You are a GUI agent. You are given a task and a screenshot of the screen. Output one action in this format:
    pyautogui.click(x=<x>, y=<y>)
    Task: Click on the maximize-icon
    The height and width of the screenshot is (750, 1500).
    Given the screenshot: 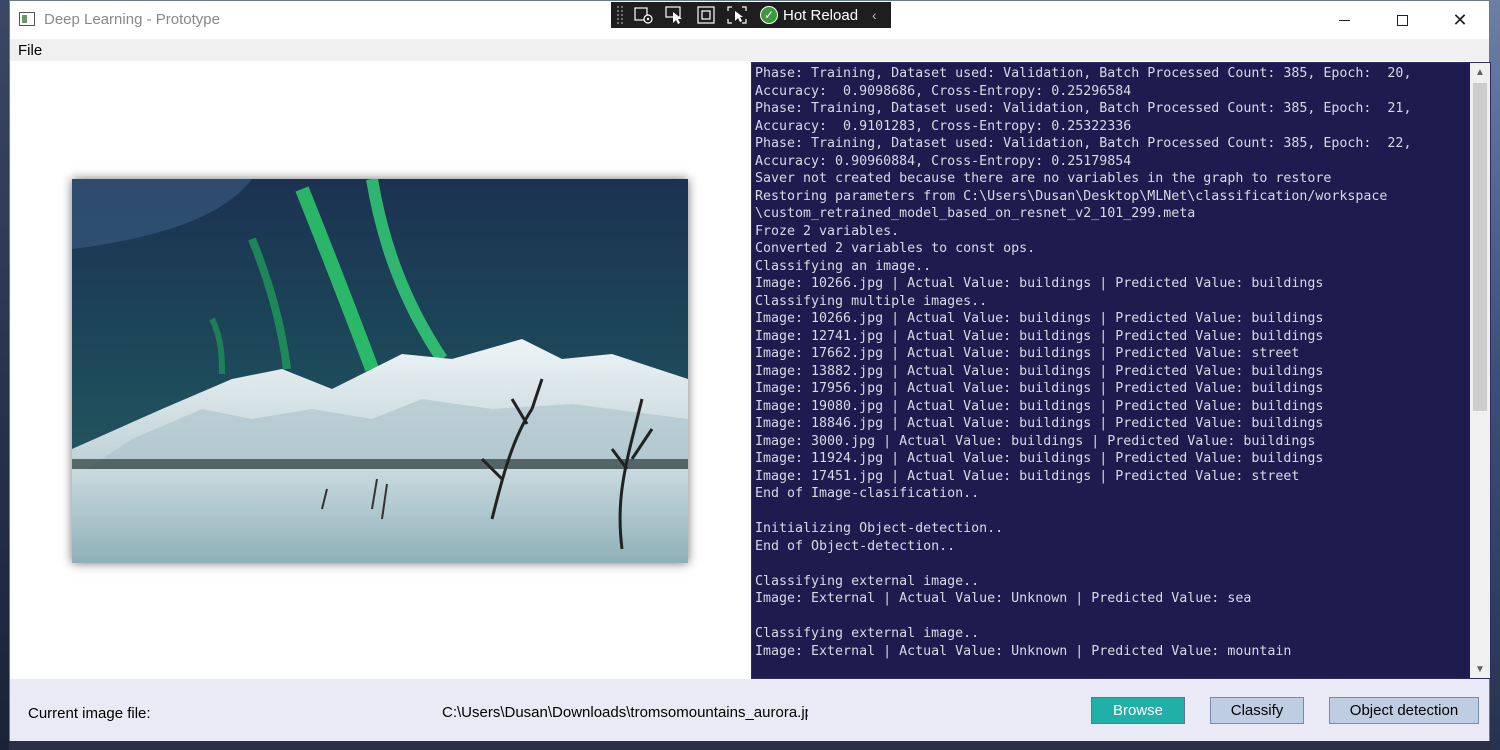 What is the action you would take?
    pyautogui.click(x=1402, y=20)
    